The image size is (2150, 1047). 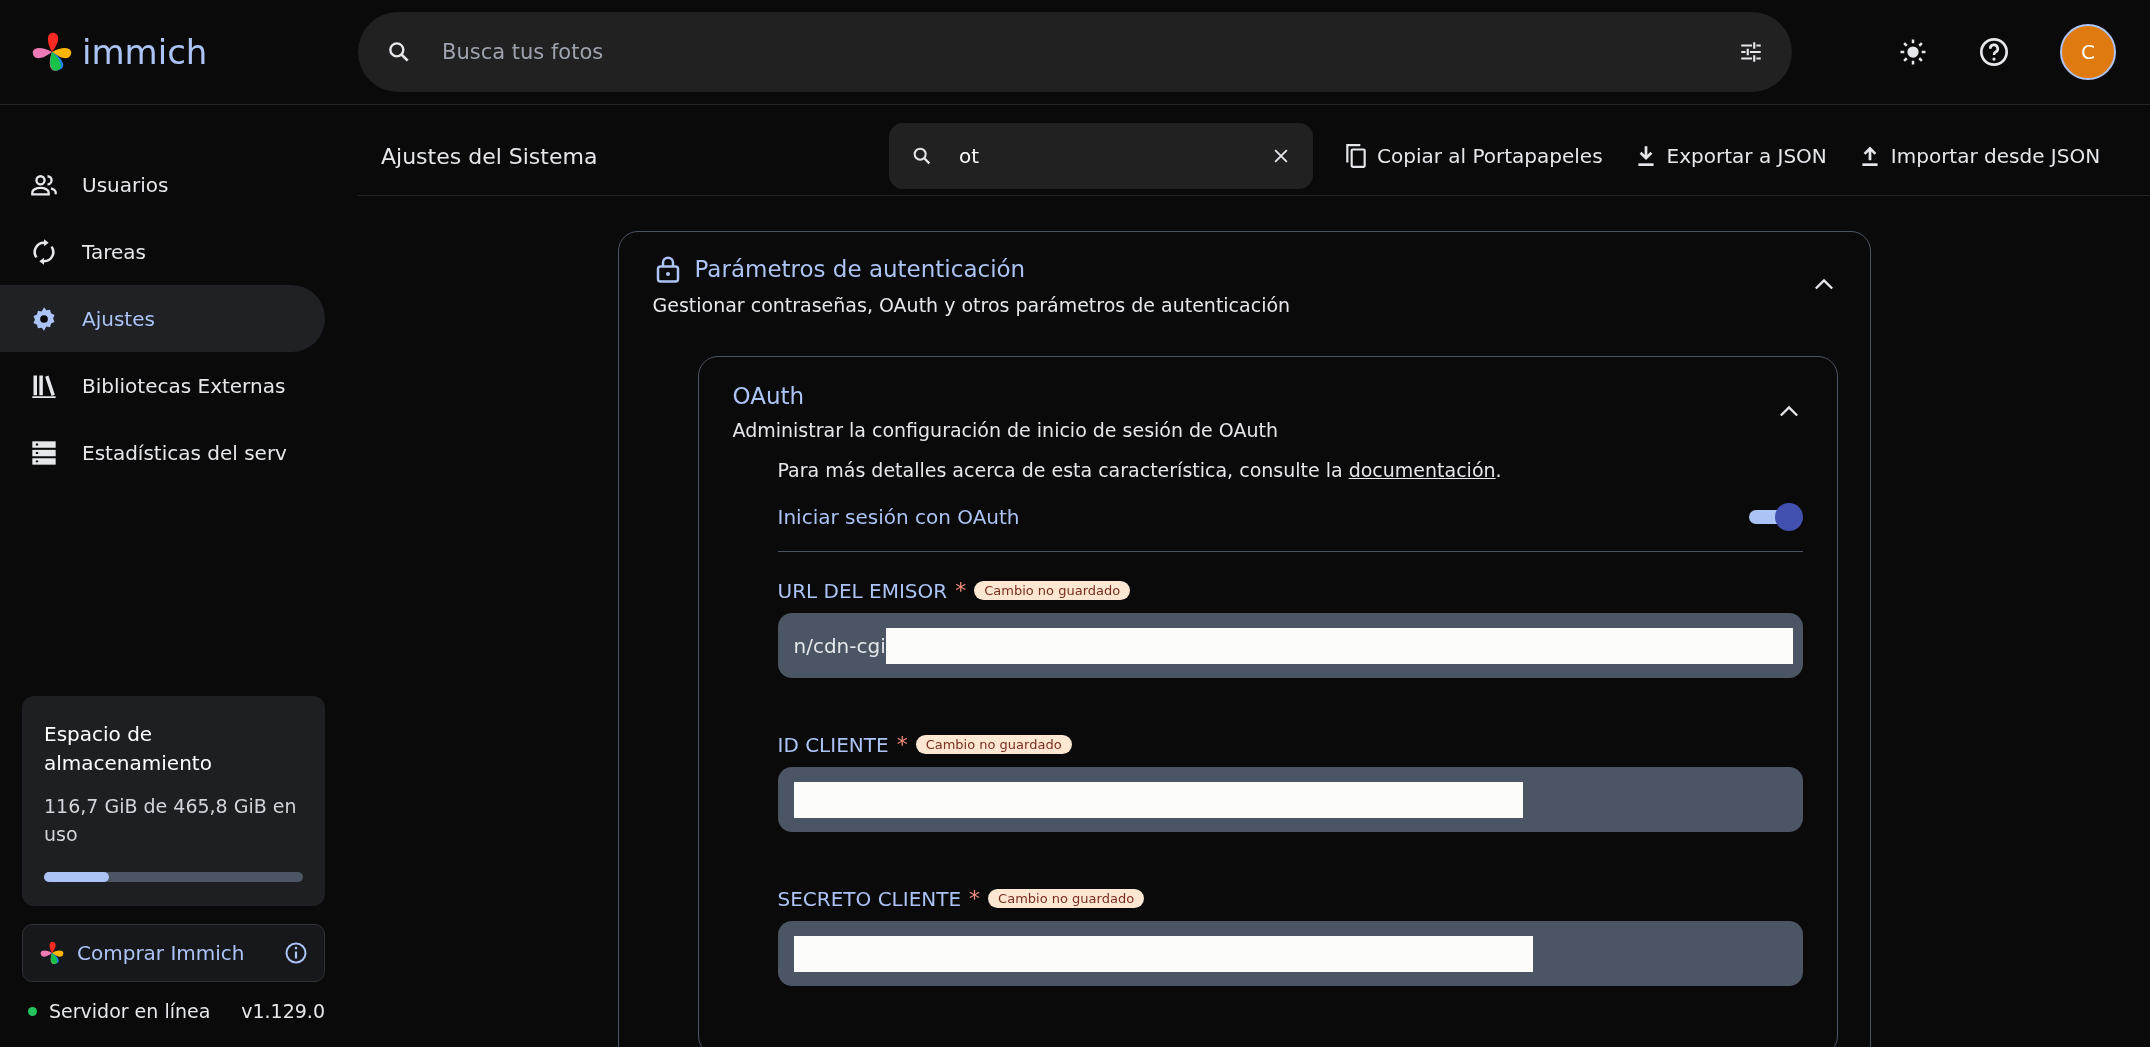 I want to click on action-button: Importar desde JSON, so click(x=1978, y=156).